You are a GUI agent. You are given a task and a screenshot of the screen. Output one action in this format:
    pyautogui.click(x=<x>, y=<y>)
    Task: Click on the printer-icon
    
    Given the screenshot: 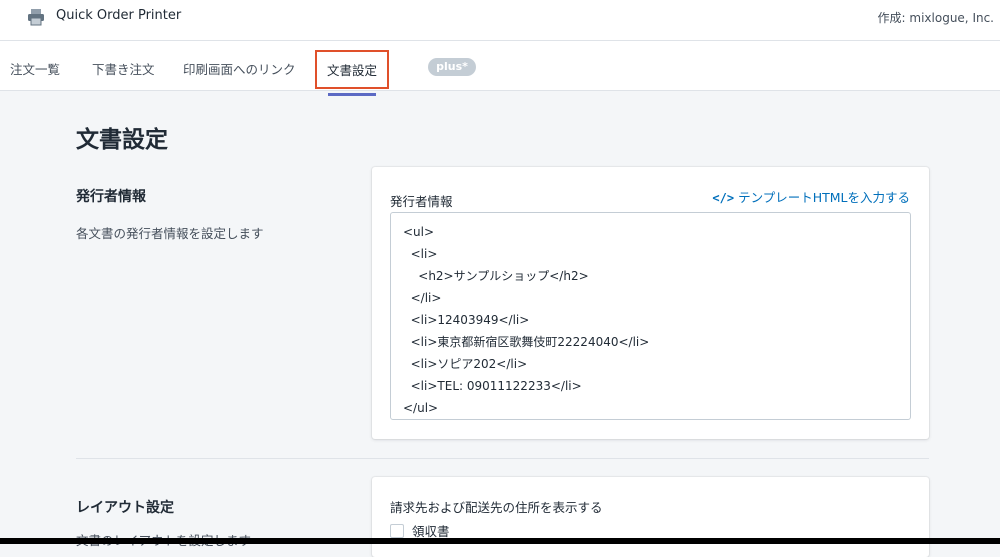 What is the action you would take?
    pyautogui.click(x=36, y=17)
    